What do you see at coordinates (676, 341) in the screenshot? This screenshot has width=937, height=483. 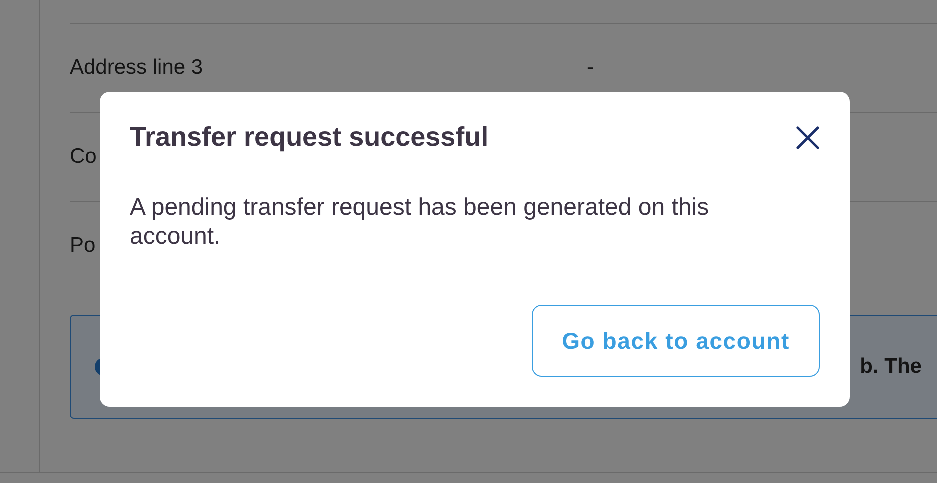 I see `back-button: Go back to account` at bounding box center [676, 341].